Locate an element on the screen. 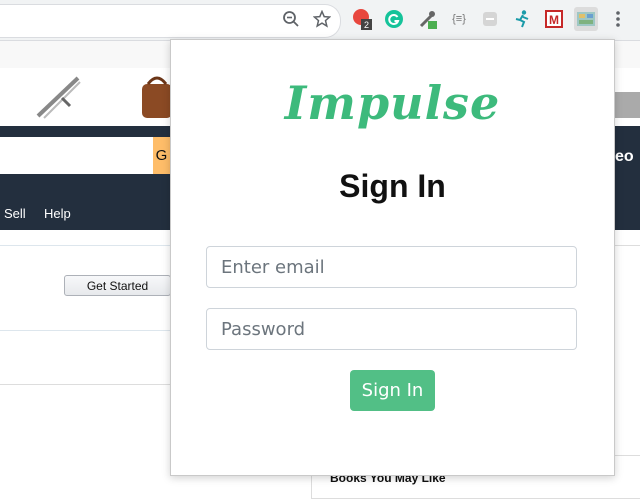 This screenshot has width=640, height=499. impulse-extension-icon is located at coordinates (586, 19).